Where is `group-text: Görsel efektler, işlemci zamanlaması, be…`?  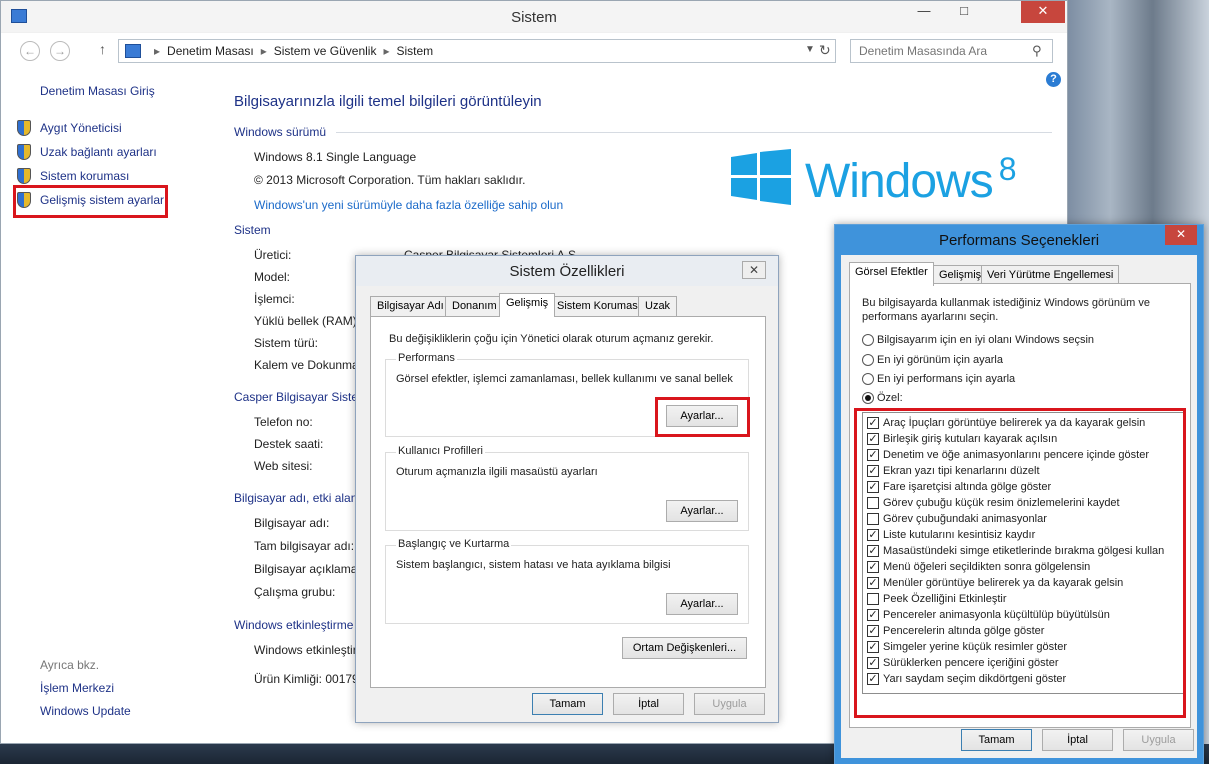
group-text: Görsel efektler, işlemci zamanlaması, be… is located at coordinates (564, 379).